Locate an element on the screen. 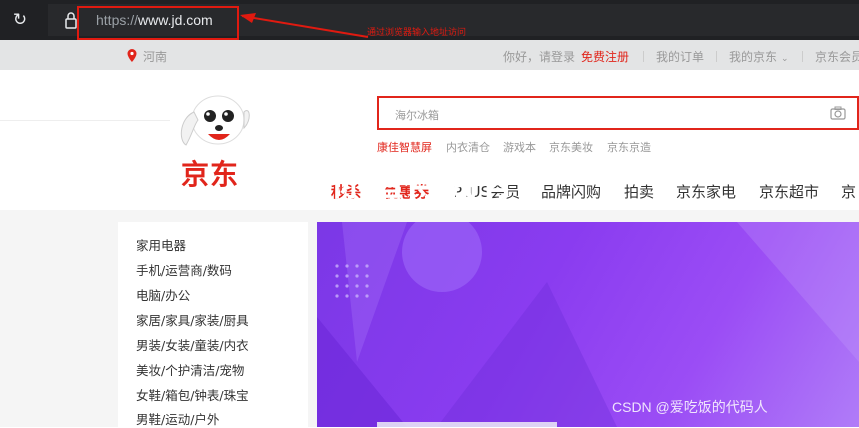 The image size is (859, 428). reload-icon: ↻ is located at coordinates (20, 20).